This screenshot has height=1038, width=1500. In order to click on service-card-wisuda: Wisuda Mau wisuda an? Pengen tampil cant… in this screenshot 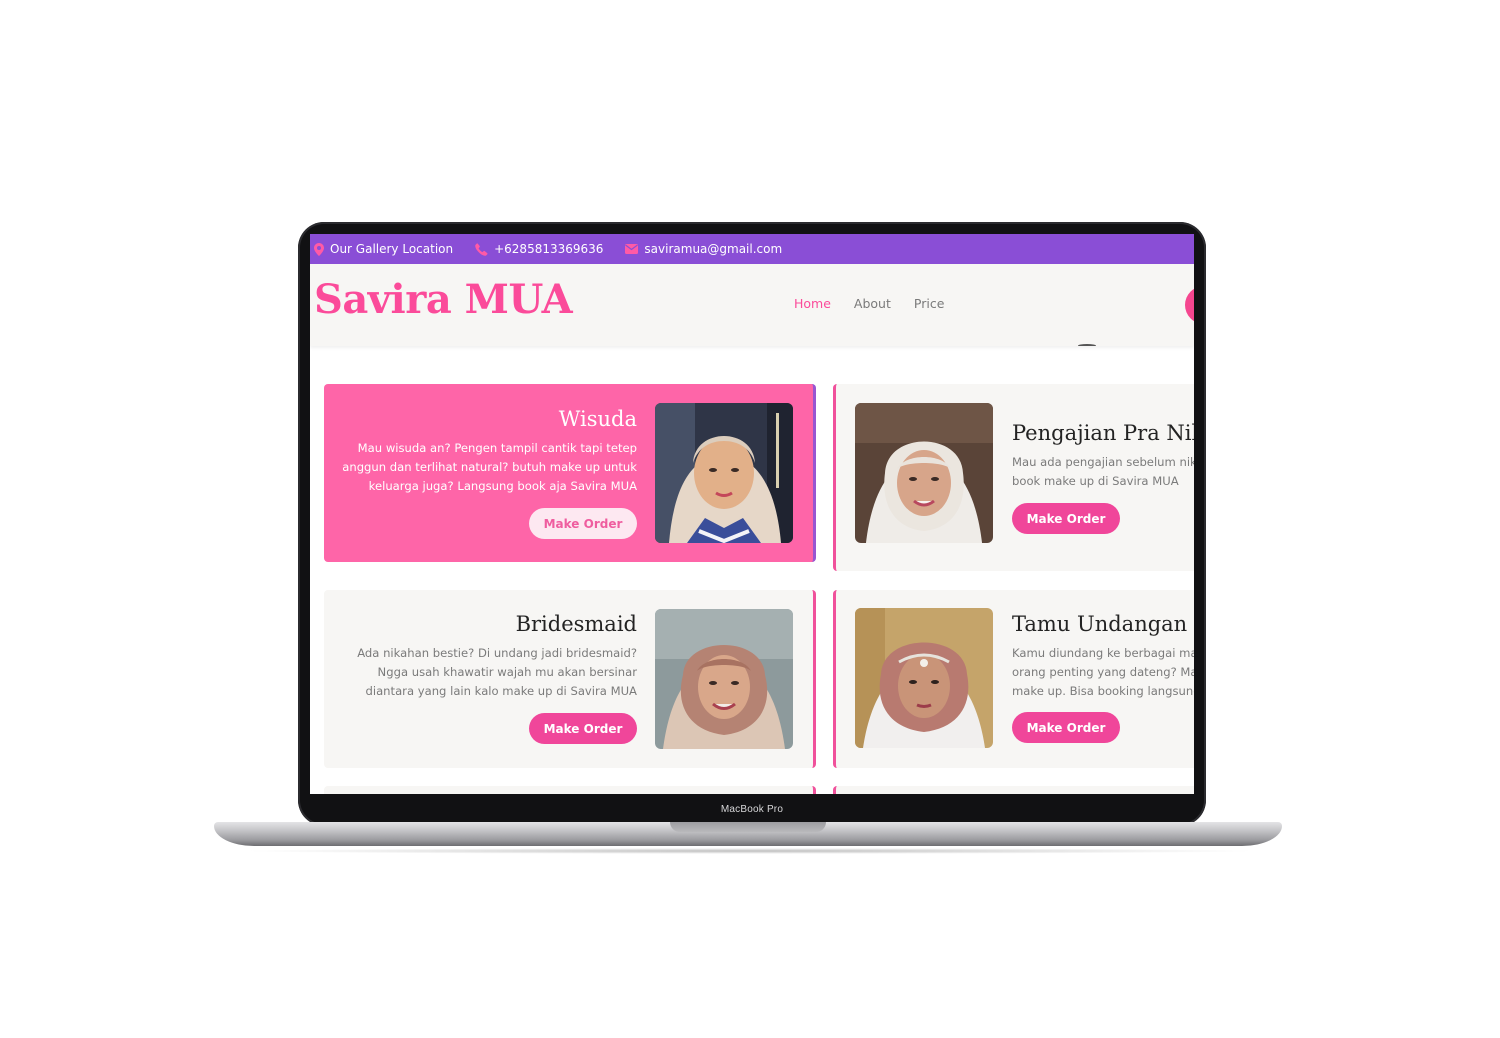, I will do `click(570, 473)`.